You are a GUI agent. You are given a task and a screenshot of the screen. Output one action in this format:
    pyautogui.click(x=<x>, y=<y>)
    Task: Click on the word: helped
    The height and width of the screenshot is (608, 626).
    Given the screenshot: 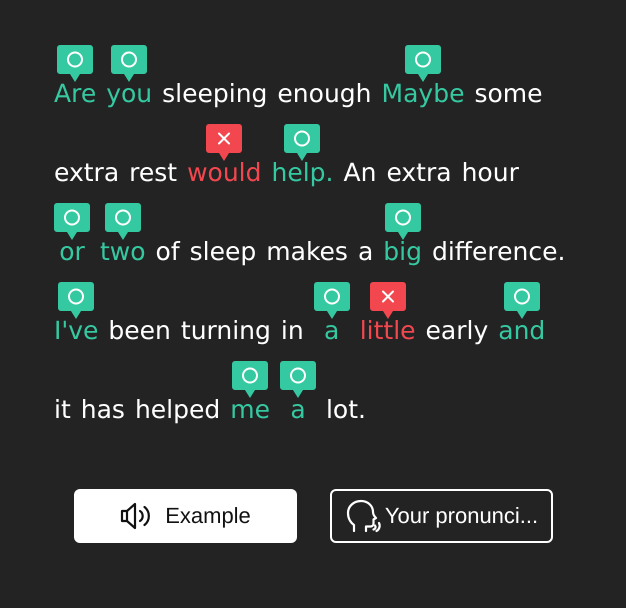 What is the action you would take?
    pyautogui.click(x=177, y=410)
    